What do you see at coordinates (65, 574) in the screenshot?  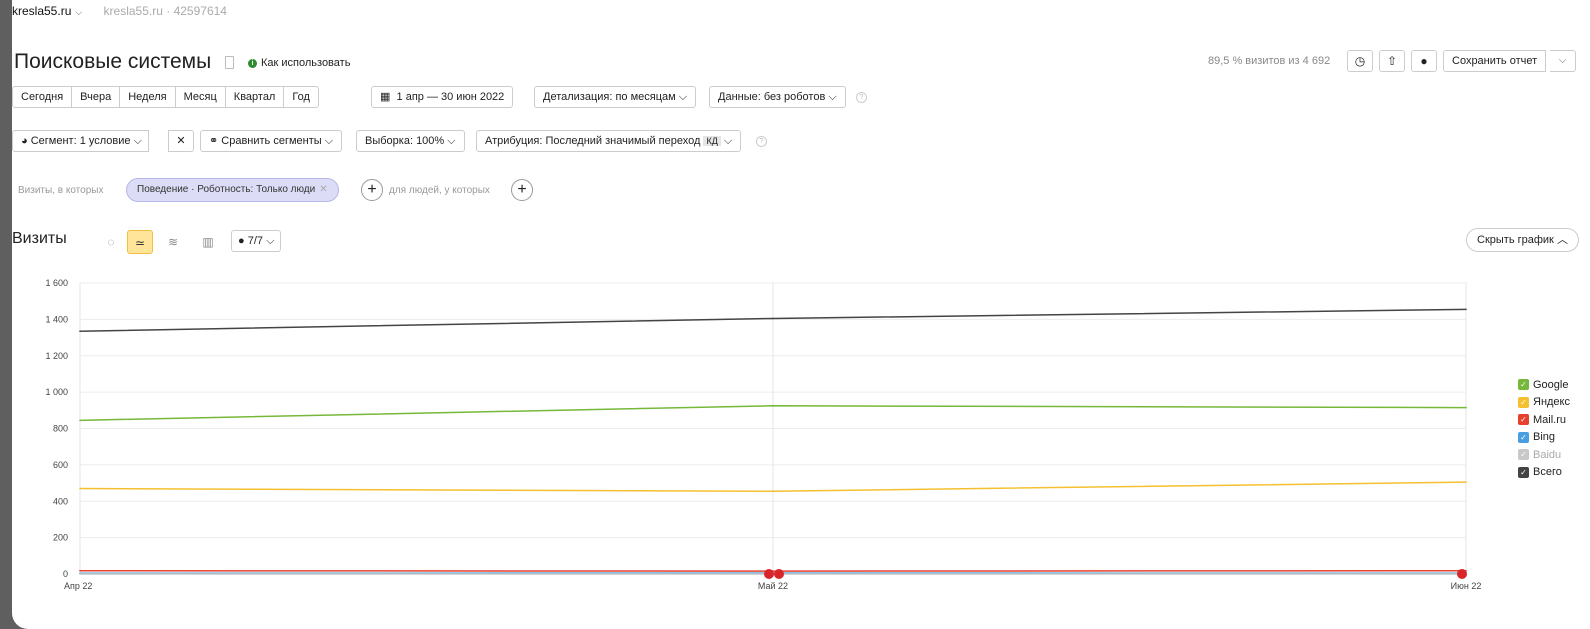 I see `y-tick-label: 0` at bounding box center [65, 574].